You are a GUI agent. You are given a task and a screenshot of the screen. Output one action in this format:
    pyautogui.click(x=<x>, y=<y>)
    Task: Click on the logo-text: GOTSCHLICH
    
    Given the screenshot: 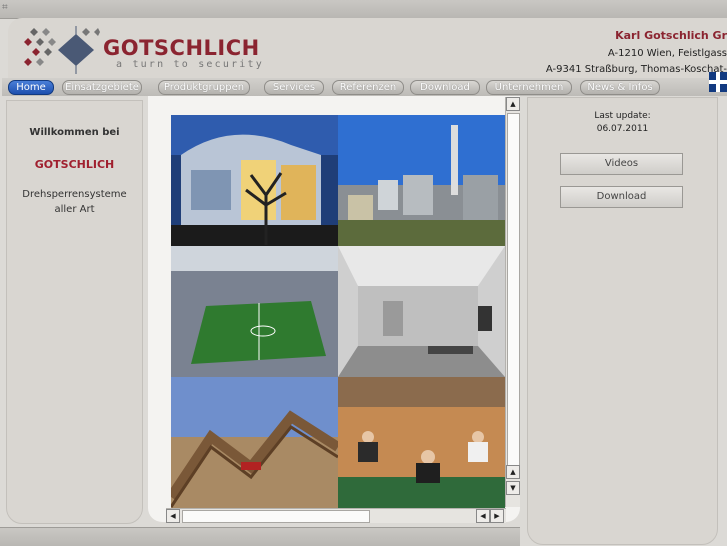 What is the action you would take?
    pyautogui.click(x=181, y=48)
    